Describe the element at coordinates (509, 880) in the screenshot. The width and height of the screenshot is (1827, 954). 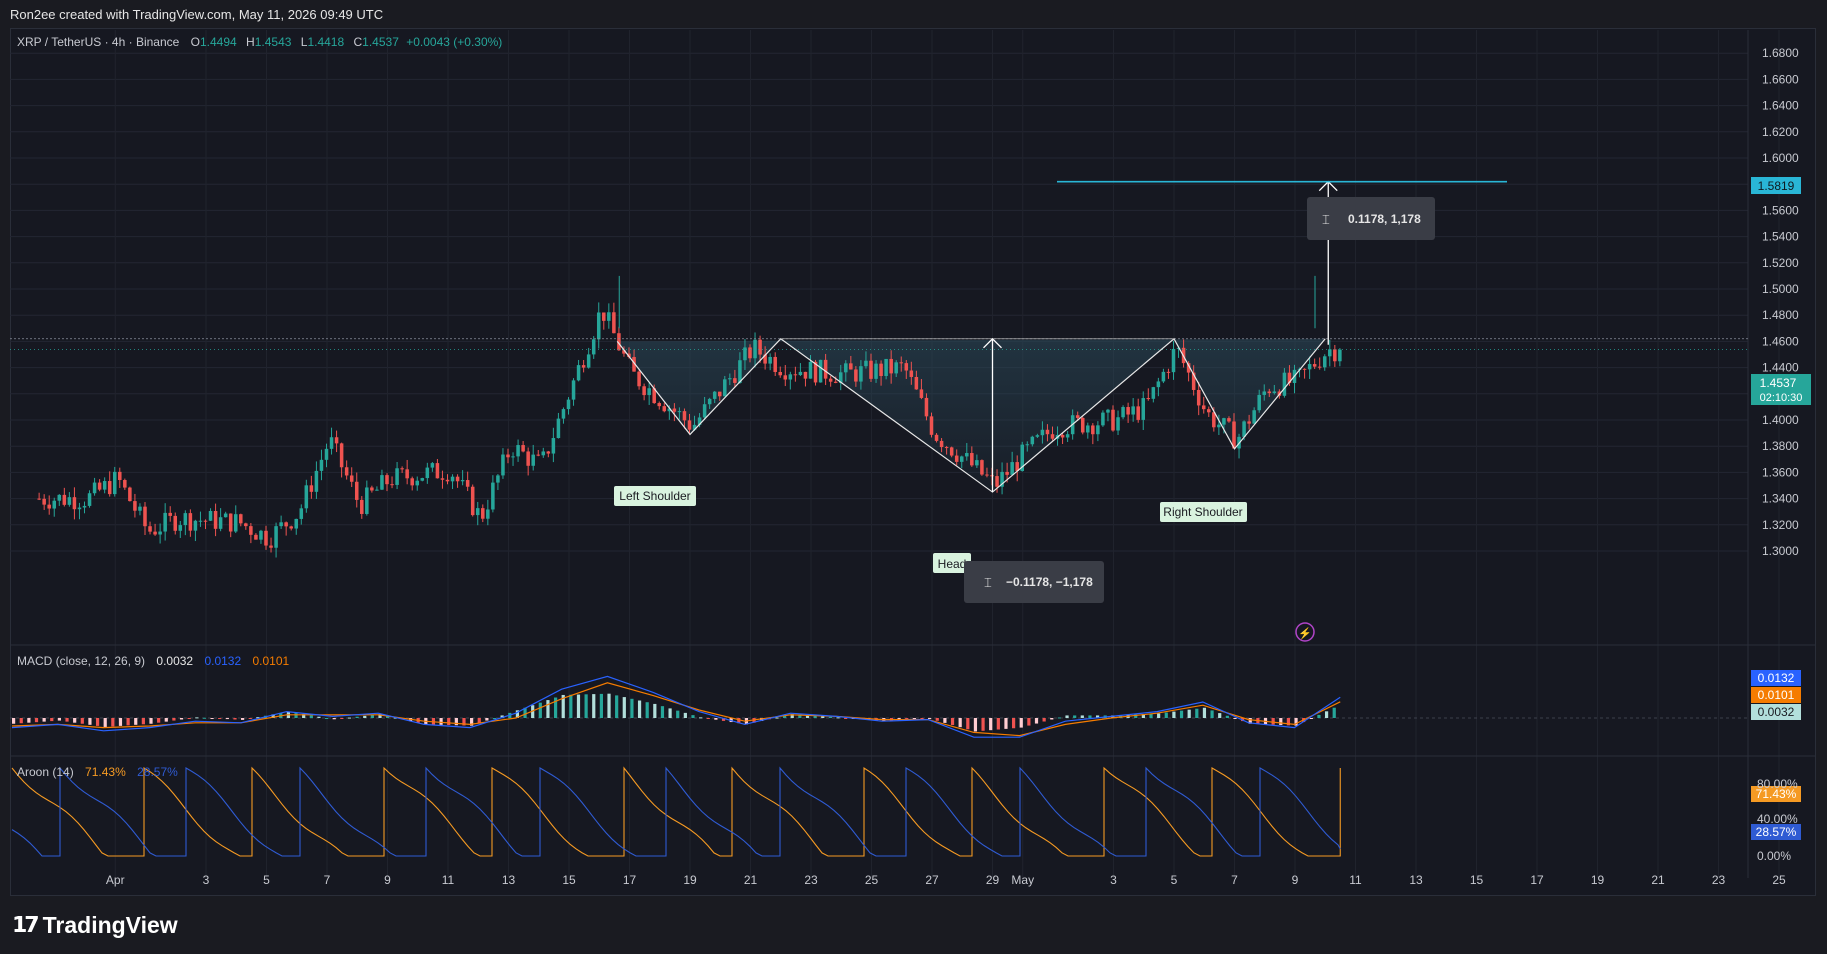
I see `time-tick-label: 13` at that location.